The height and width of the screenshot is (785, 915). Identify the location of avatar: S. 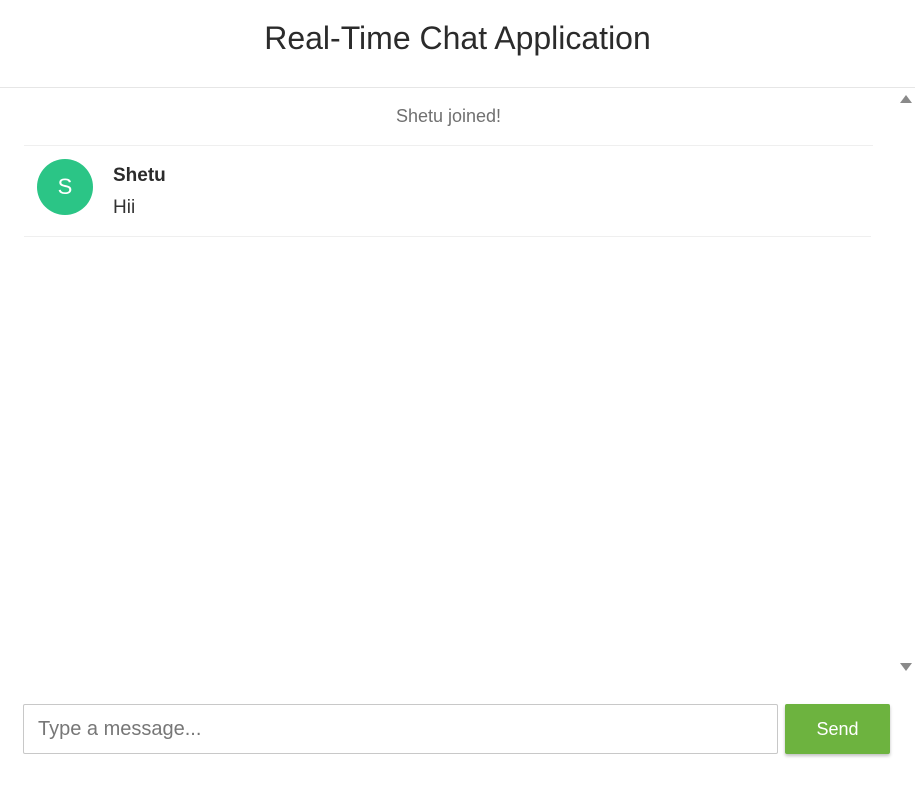
(65, 187).